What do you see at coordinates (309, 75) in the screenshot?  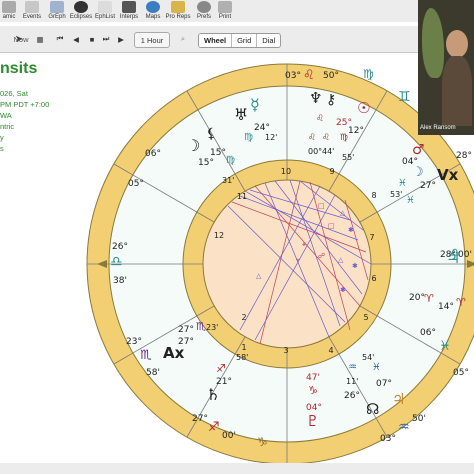 I see `cusp-sign: ♌` at bounding box center [309, 75].